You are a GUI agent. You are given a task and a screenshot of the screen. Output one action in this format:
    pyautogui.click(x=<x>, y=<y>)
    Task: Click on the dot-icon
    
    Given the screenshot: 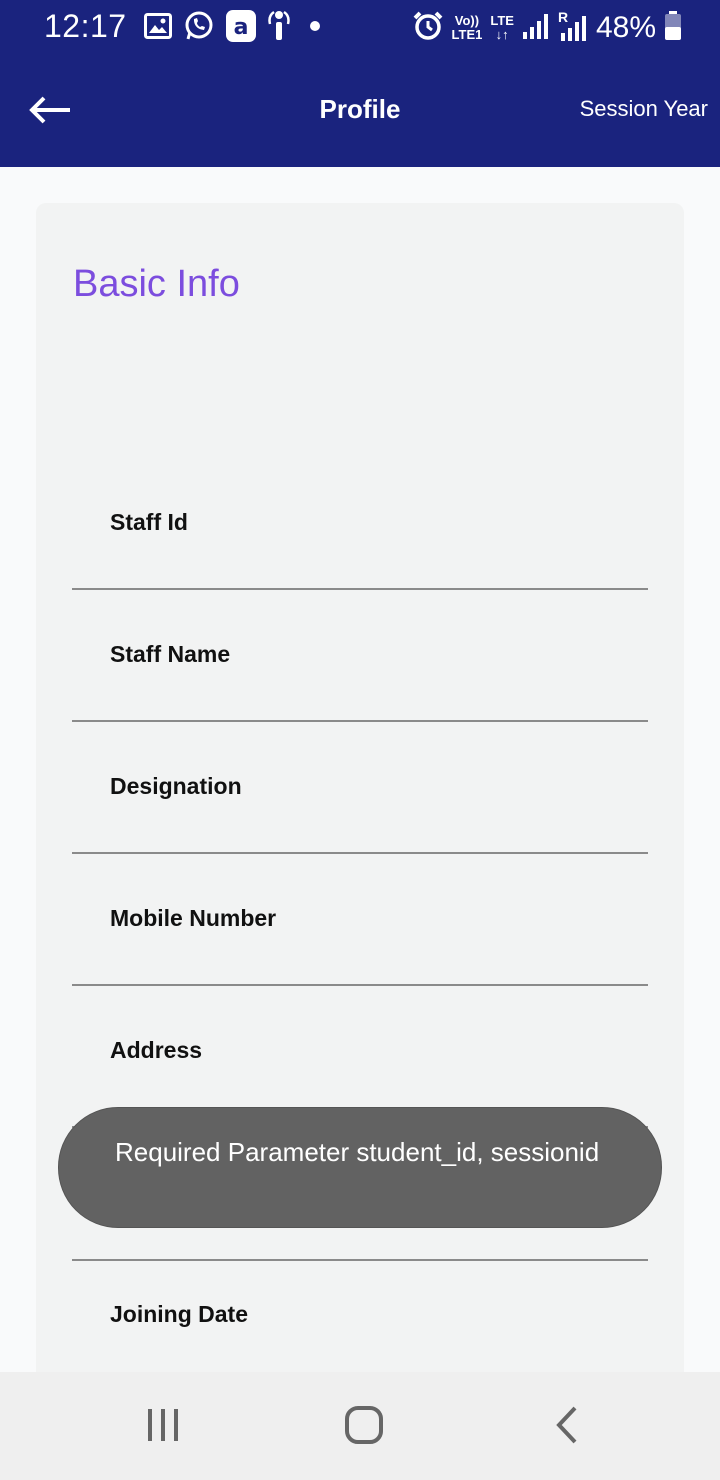 What is the action you would take?
    pyautogui.click(x=315, y=28)
    